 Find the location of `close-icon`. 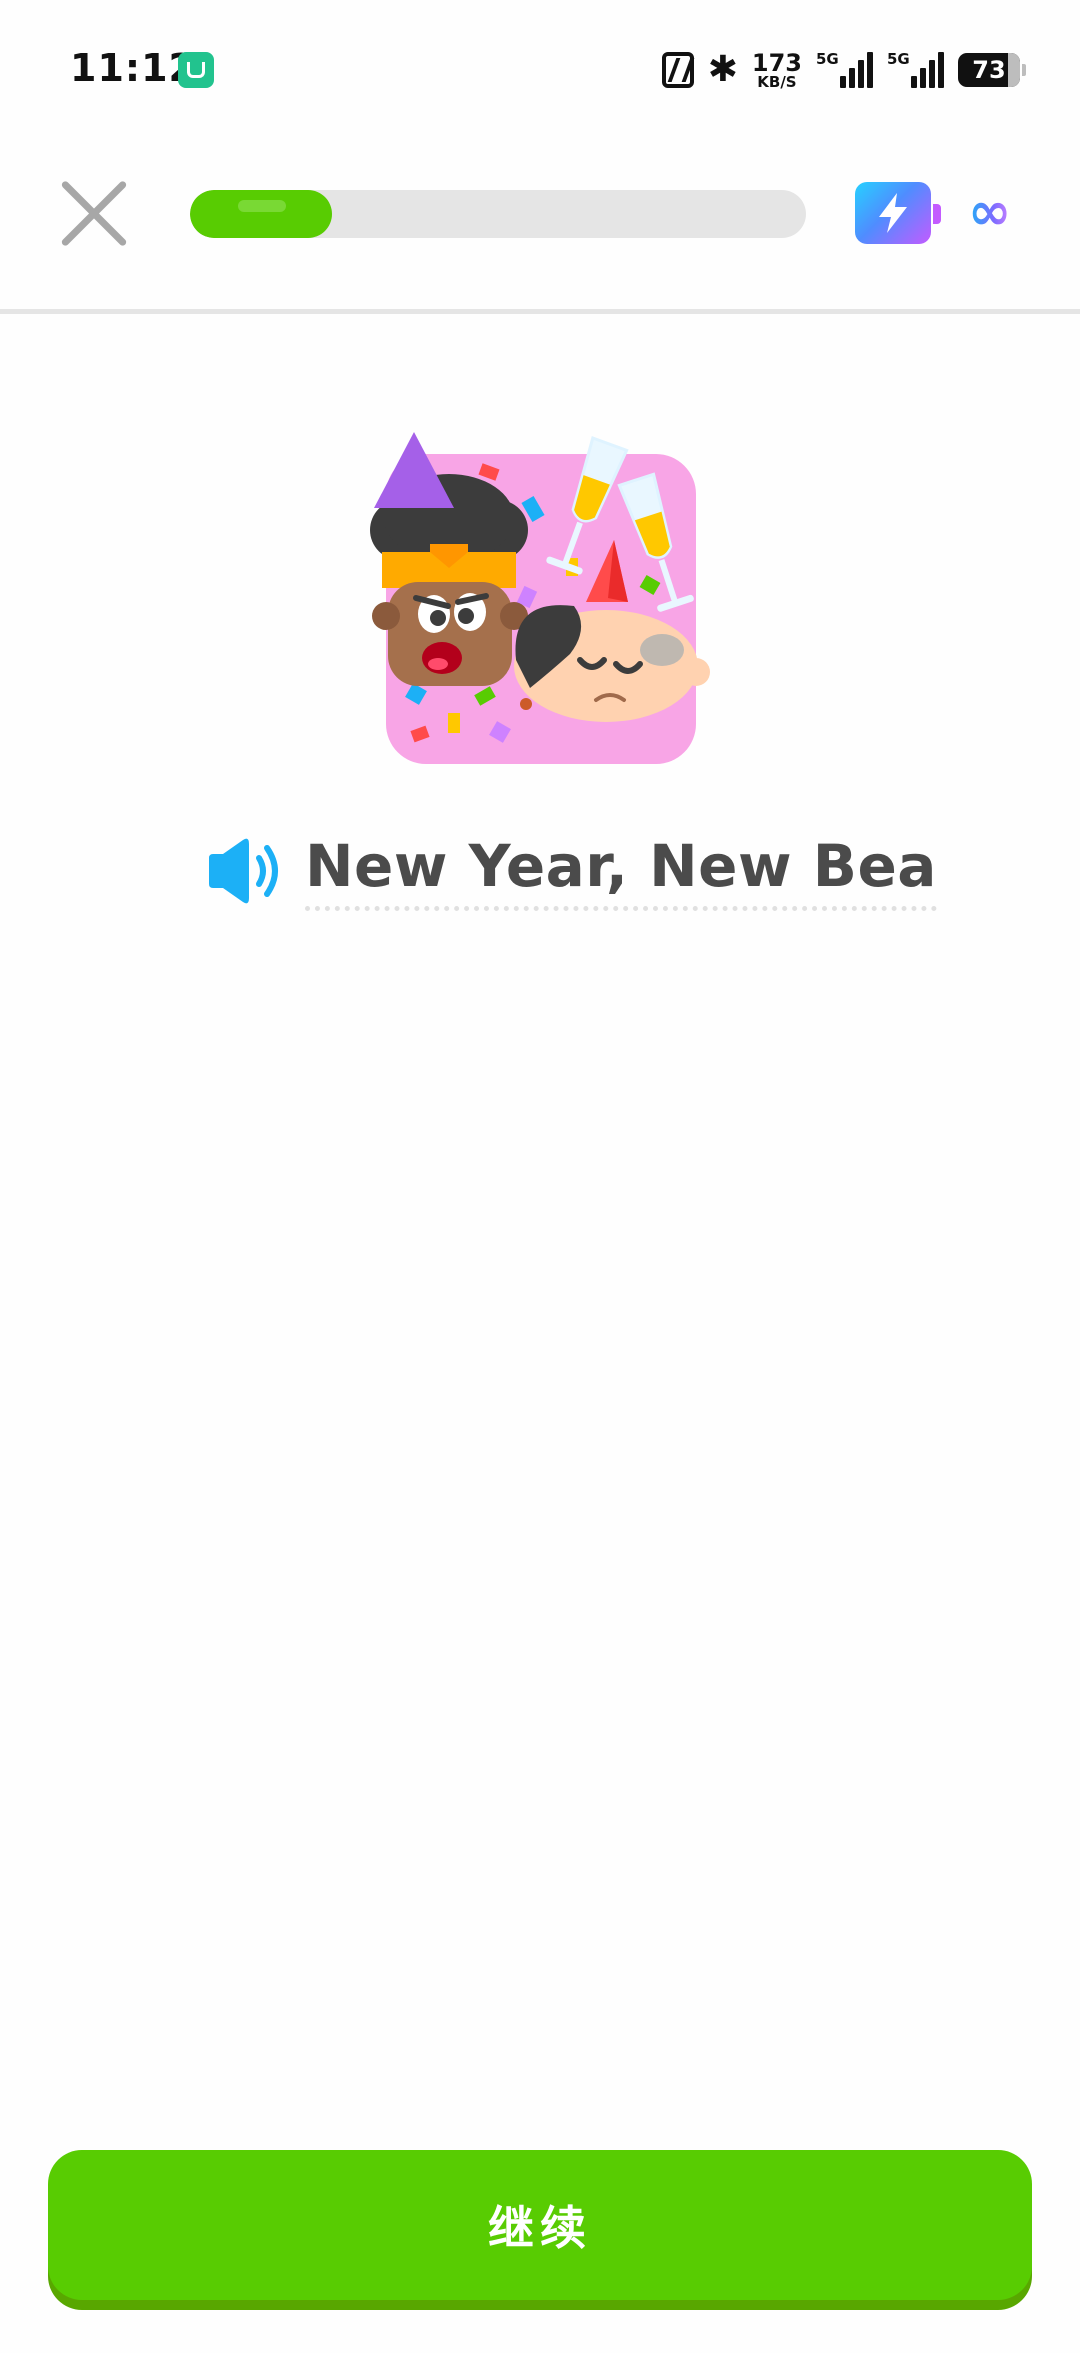

close-icon is located at coordinates (94, 214).